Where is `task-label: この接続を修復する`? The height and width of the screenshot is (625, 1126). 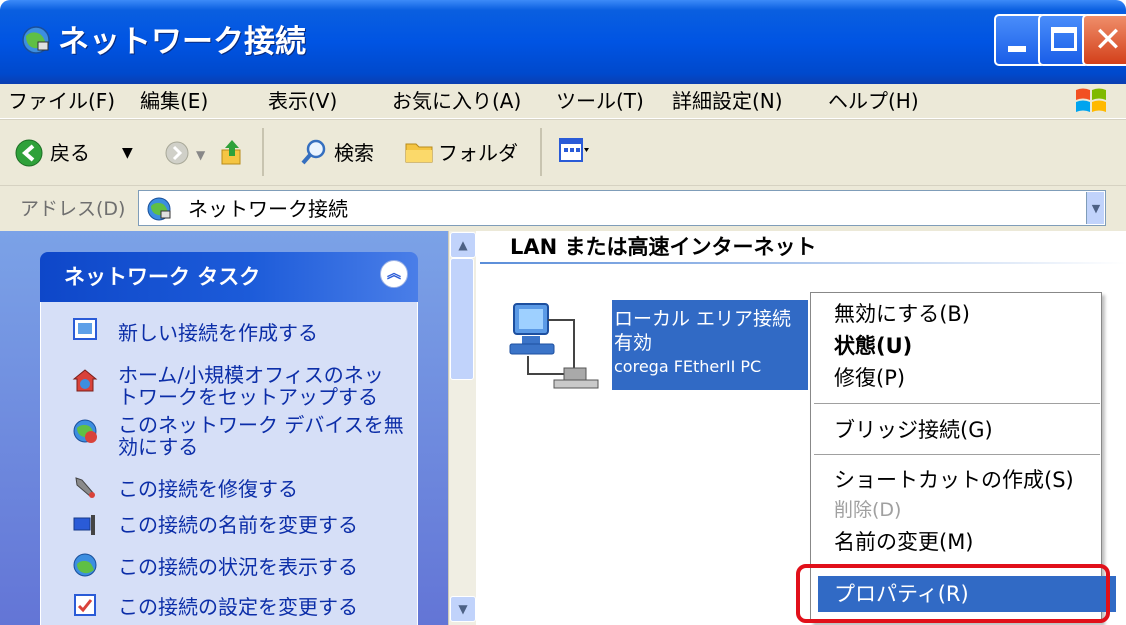 task-label: この接続を修復する is located at coordinates (208, 489).